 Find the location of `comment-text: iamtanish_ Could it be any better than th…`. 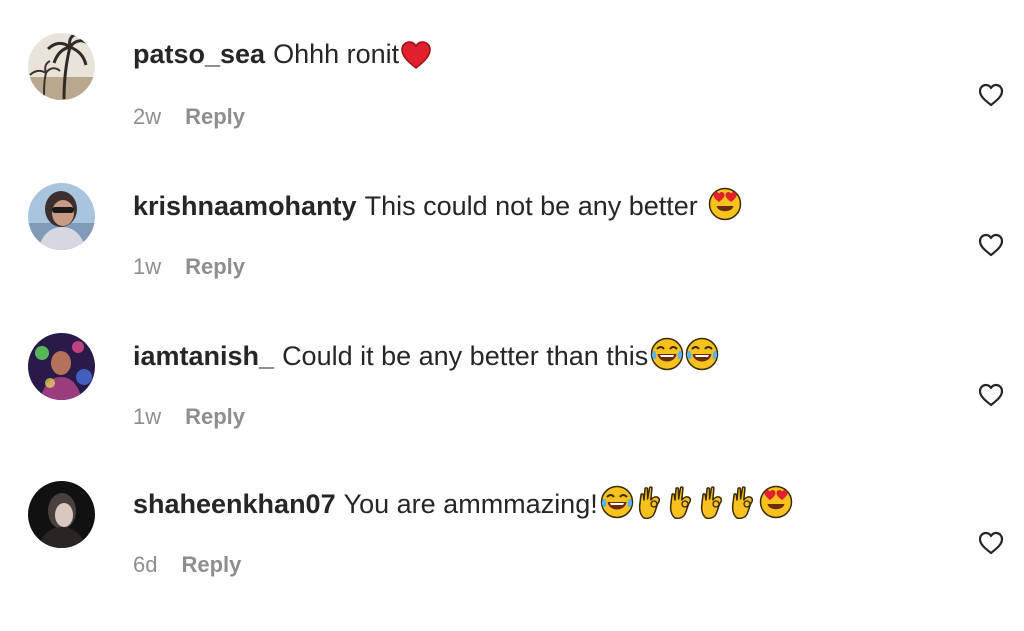

comment-text: iamtanish_ Could it be any better than th… is located at coordinates (426, 355).